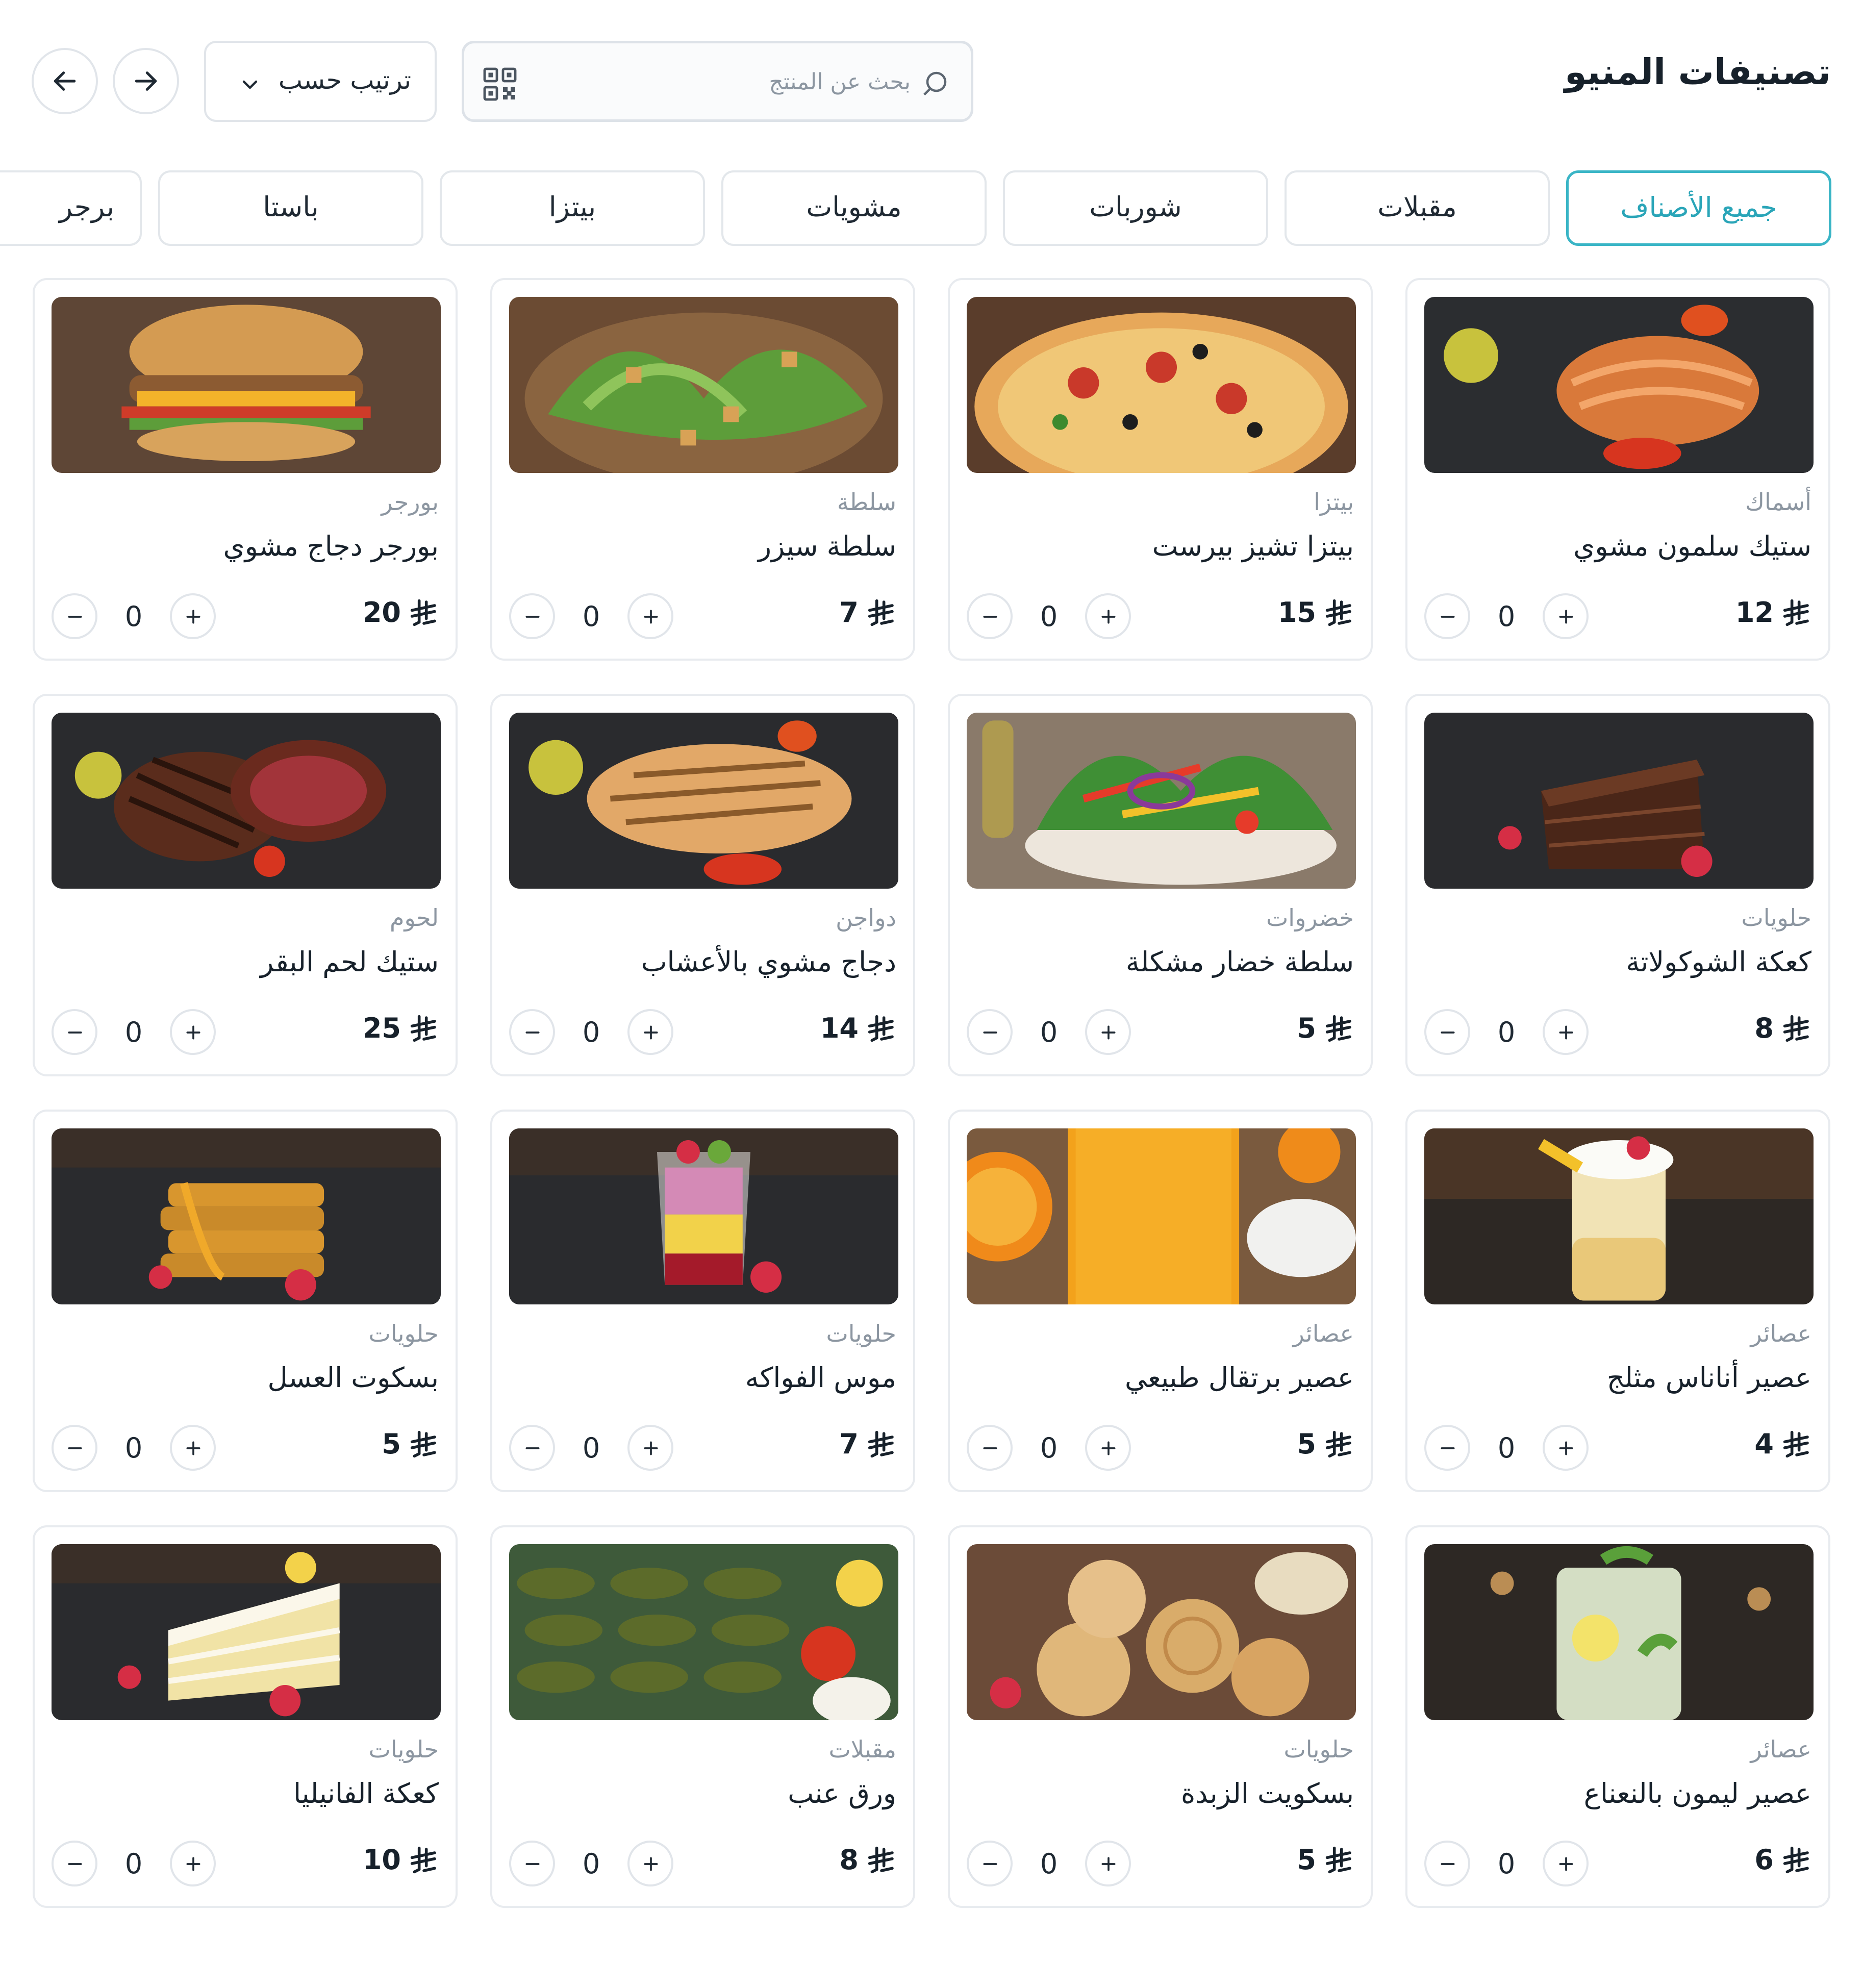 The image size is (1863, 1988). I want to click on price-value: 8, so click(1764, 1028).